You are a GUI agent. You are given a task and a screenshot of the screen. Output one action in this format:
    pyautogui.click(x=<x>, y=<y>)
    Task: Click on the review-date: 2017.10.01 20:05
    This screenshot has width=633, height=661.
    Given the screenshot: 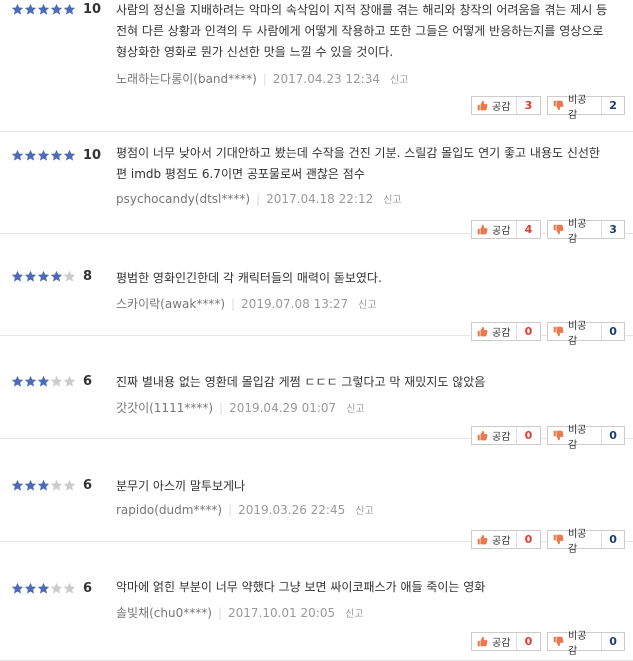 What is the action you would take?
    pyautogui.click(x=281, y=612)
    